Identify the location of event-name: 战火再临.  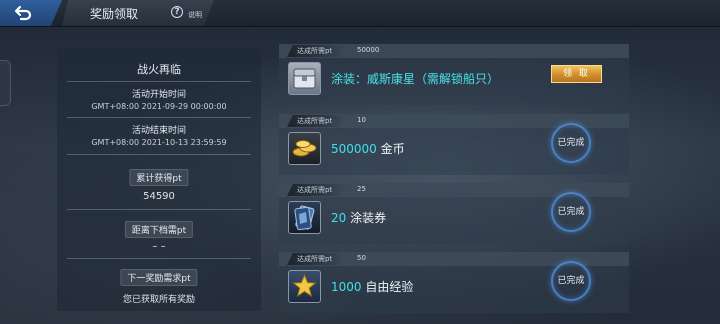
(159, 69).